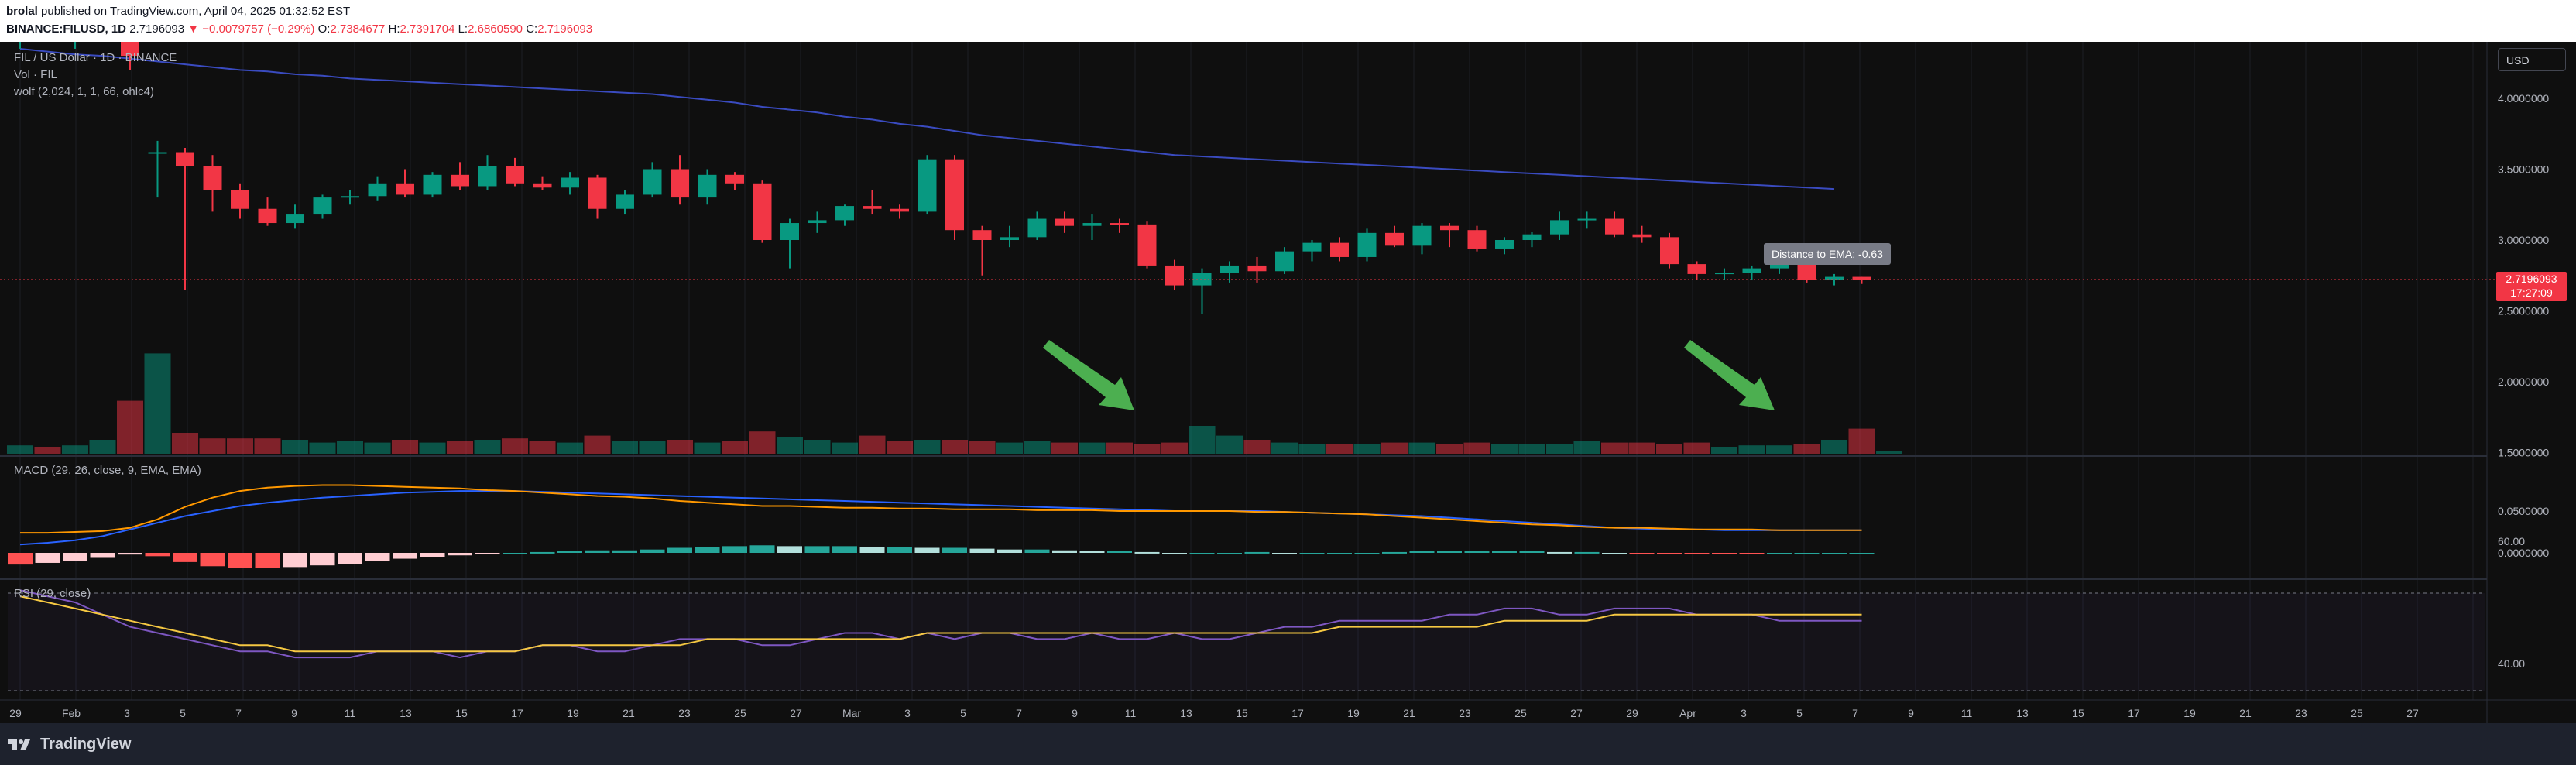 This screenshot has height=765, width=2576. Describe the element at coordinates (15, 713) in the screenshot. I see `time-tick-label: 29` at that location.